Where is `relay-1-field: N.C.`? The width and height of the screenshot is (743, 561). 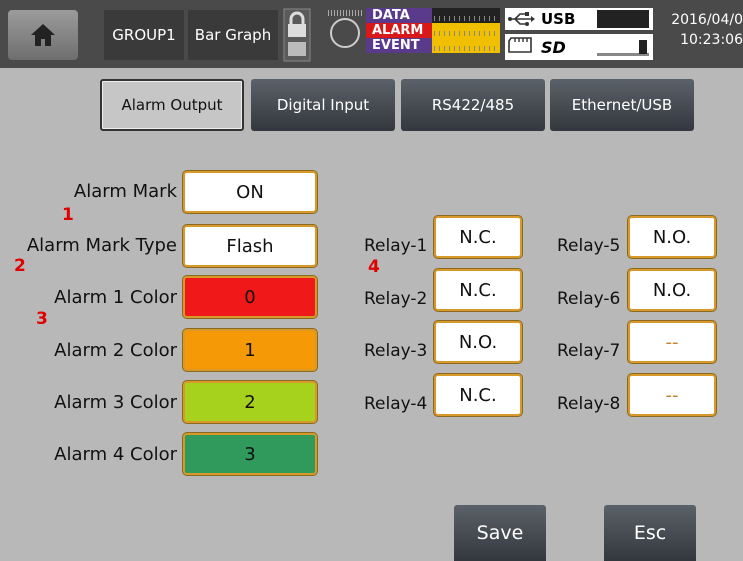 relay-1-field: N.C. is located at coordinates (478, 237).